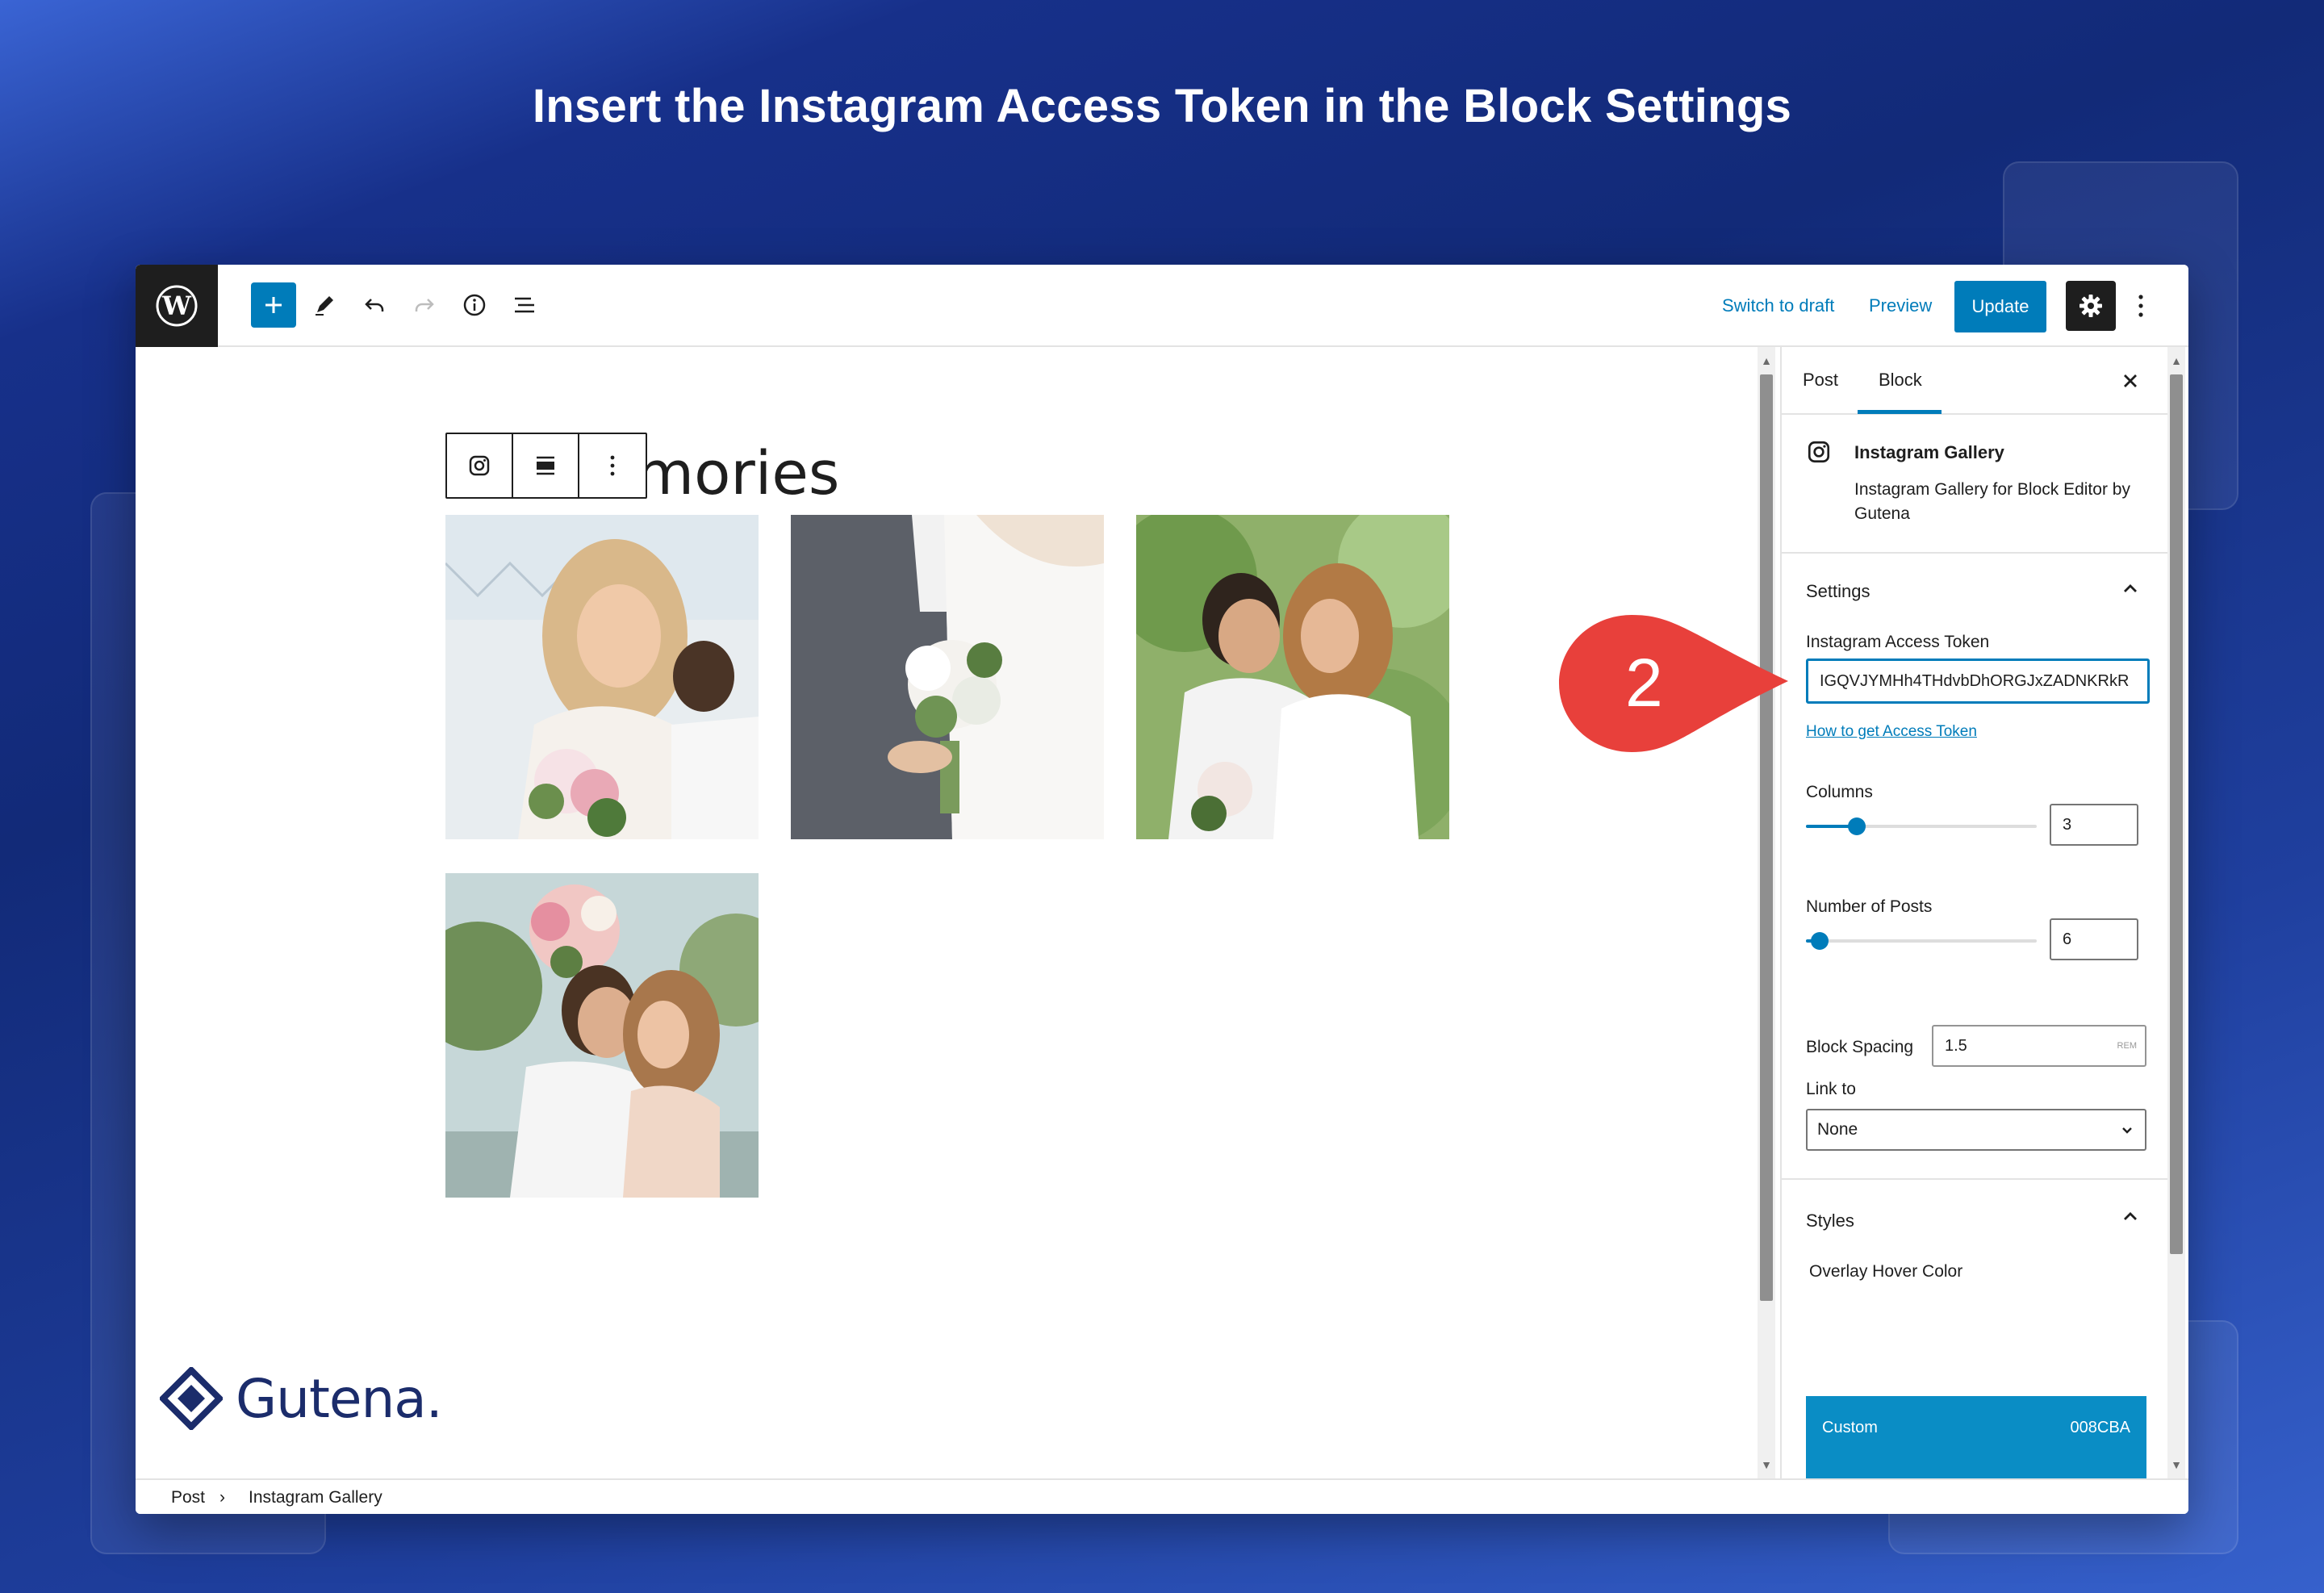 The width and height of the screenshot is (2324, 1593). Describe the element at coordinates (1766, 838) in the screenshot. I see `canvas-scroll-thumb` at that location.